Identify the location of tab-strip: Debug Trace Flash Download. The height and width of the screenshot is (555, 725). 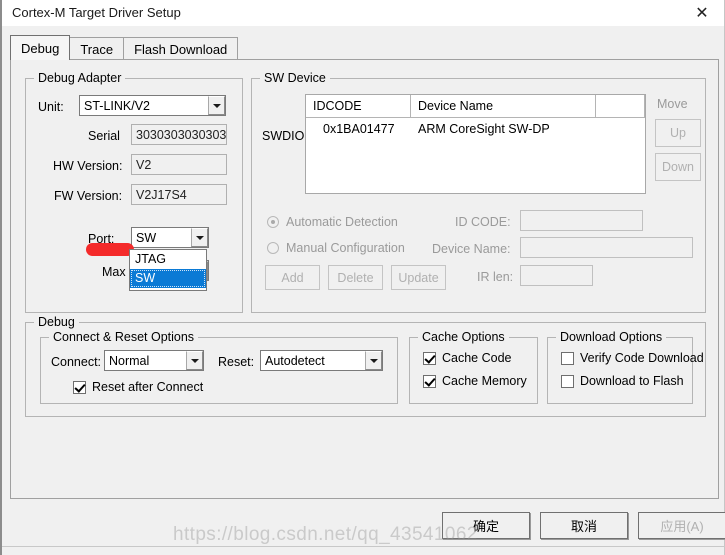
(124, 47).